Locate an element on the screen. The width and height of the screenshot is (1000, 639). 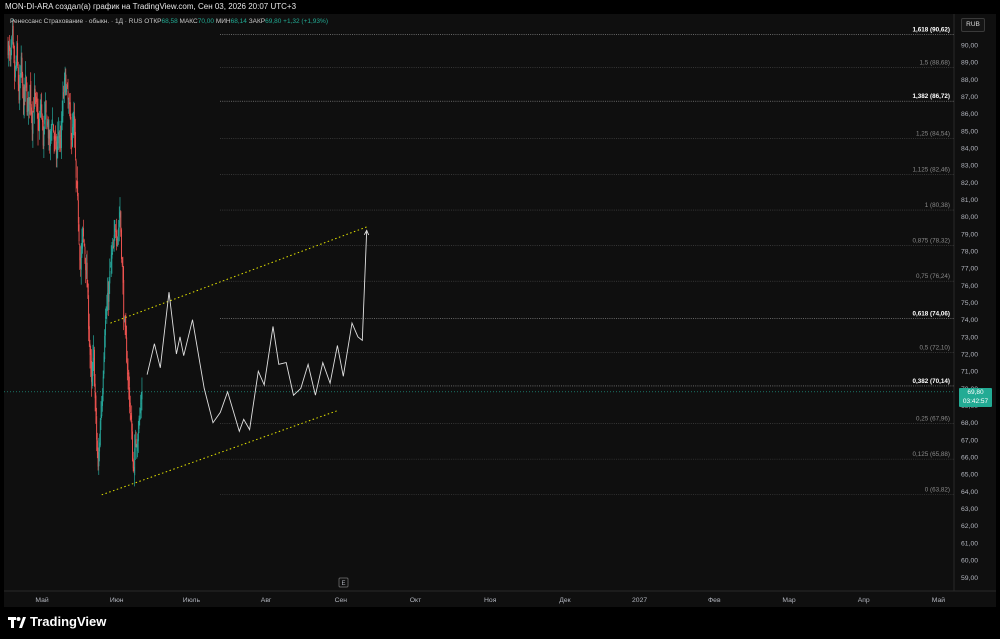
y-tick-label: 73,00 is located at coordinates (969, 337).